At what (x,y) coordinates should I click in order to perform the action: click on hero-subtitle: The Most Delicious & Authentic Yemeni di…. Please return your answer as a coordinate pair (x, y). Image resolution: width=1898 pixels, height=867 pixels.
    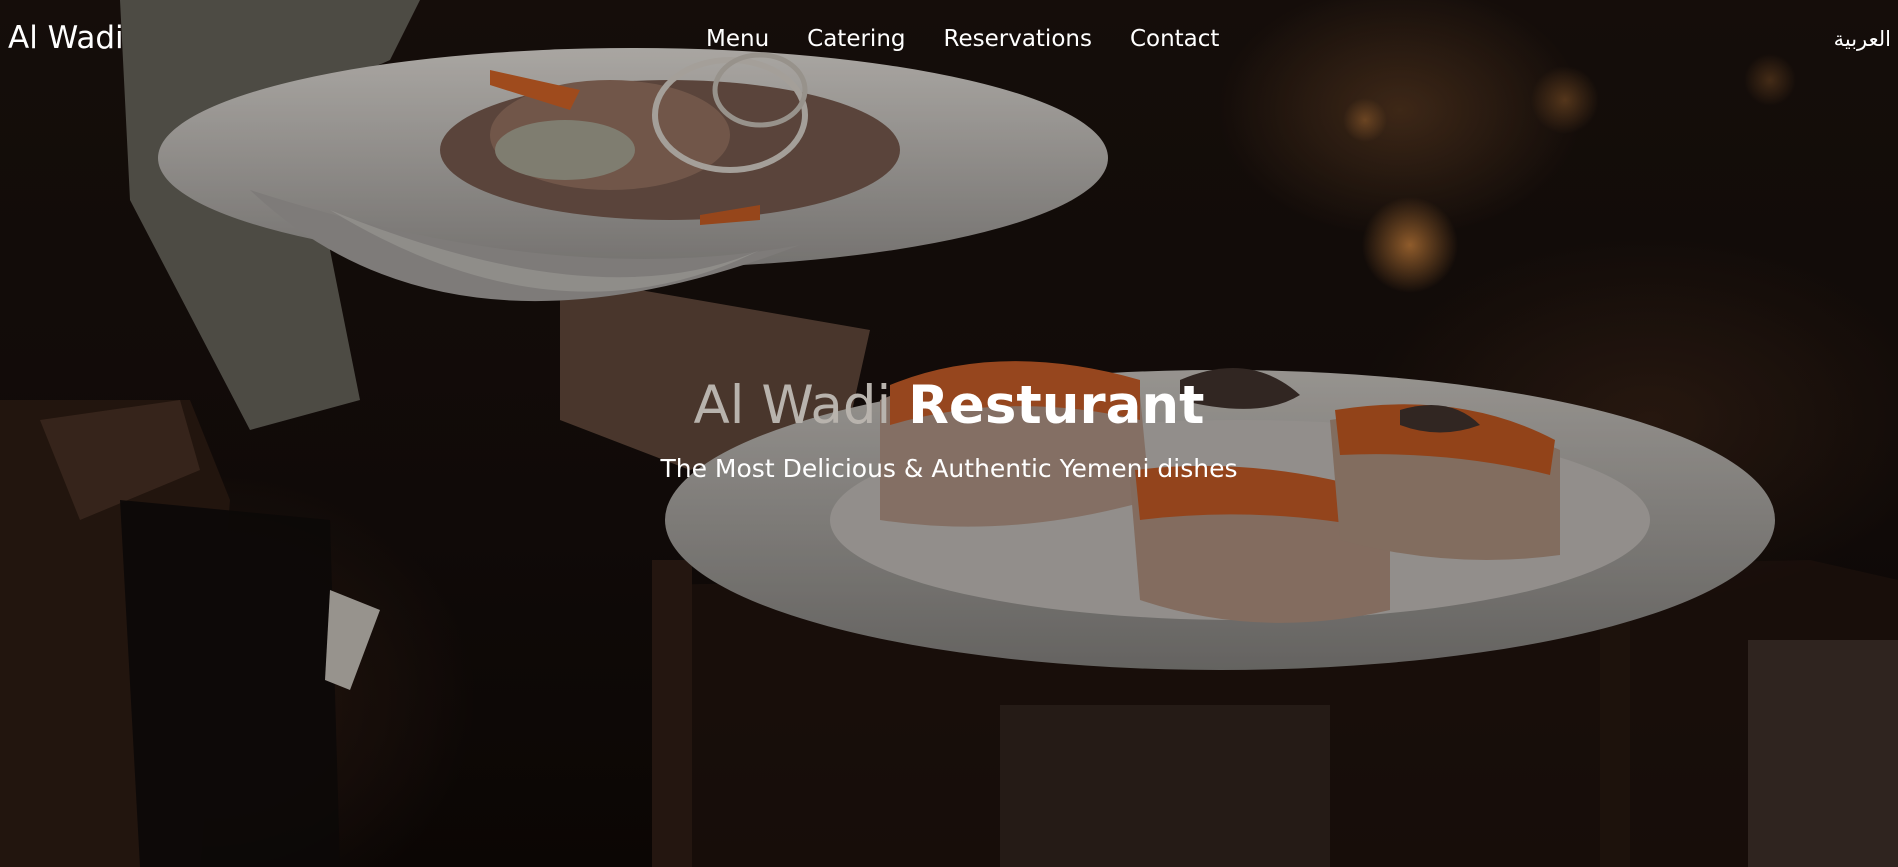
    Looking at the image, I should click on (949, 468).